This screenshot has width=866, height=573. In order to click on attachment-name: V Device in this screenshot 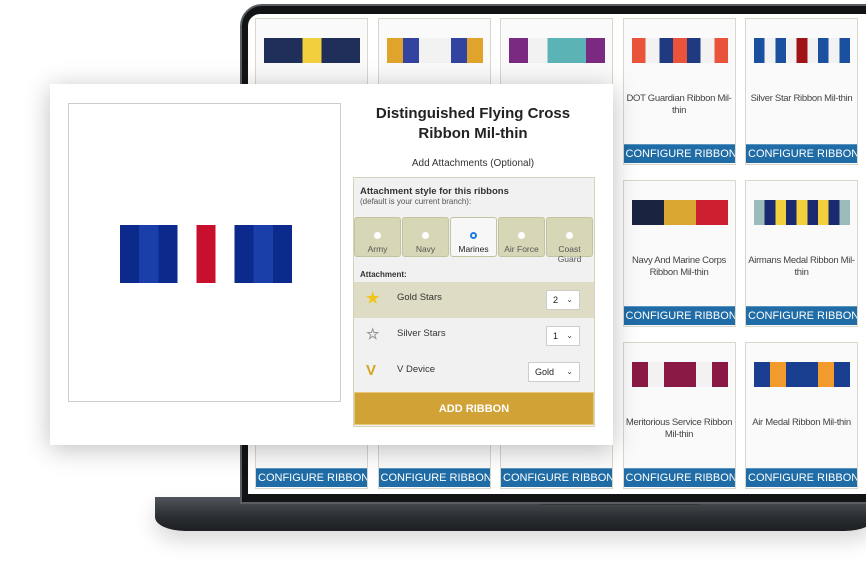, I will do `click(416, 369)`.